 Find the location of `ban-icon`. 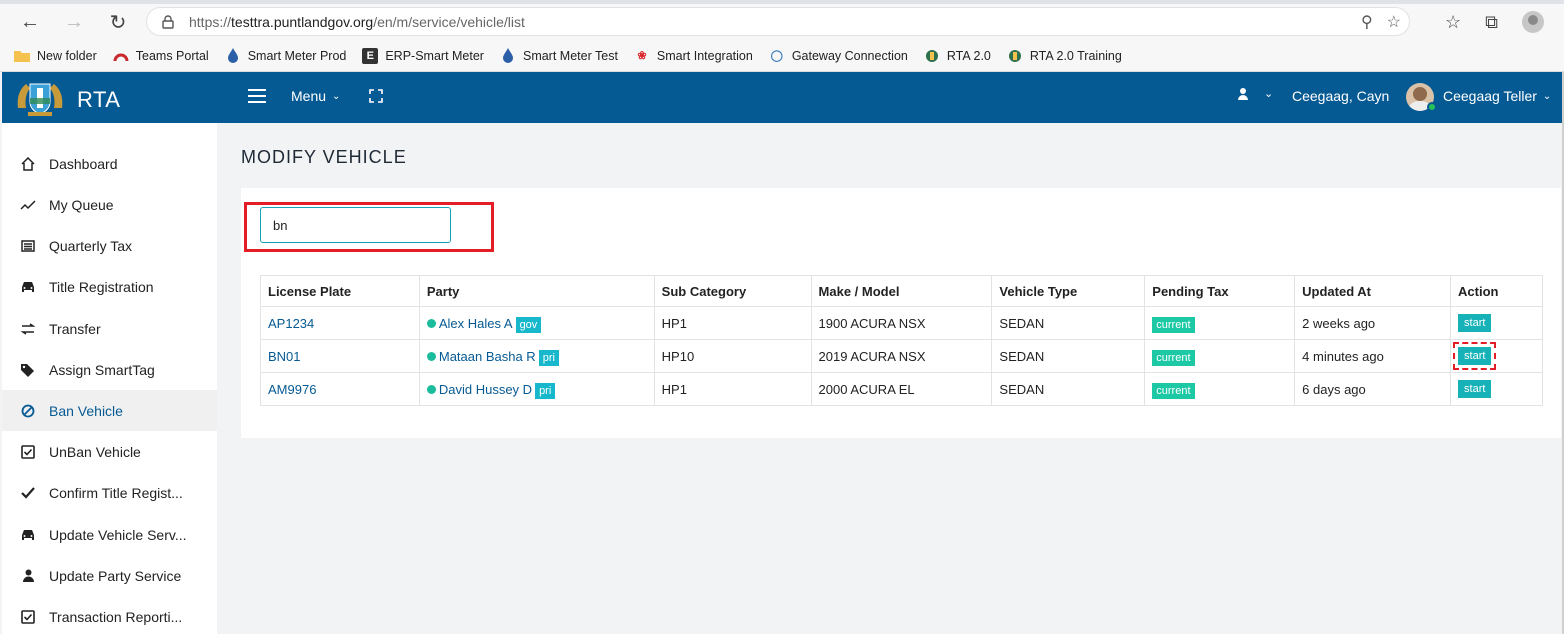

ban-icon is located at coordinates (28, 411).